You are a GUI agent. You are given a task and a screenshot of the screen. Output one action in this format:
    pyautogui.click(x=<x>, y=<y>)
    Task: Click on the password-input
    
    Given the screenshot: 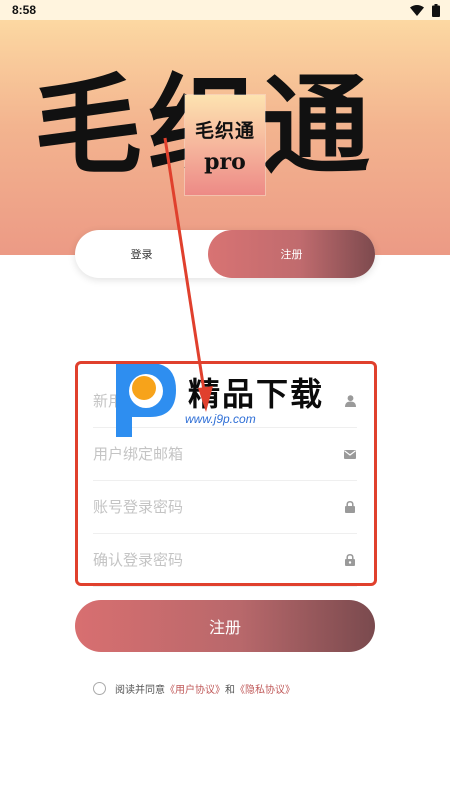 What is the action you would take?
    pyautogui.click(x=208, y=507)
    